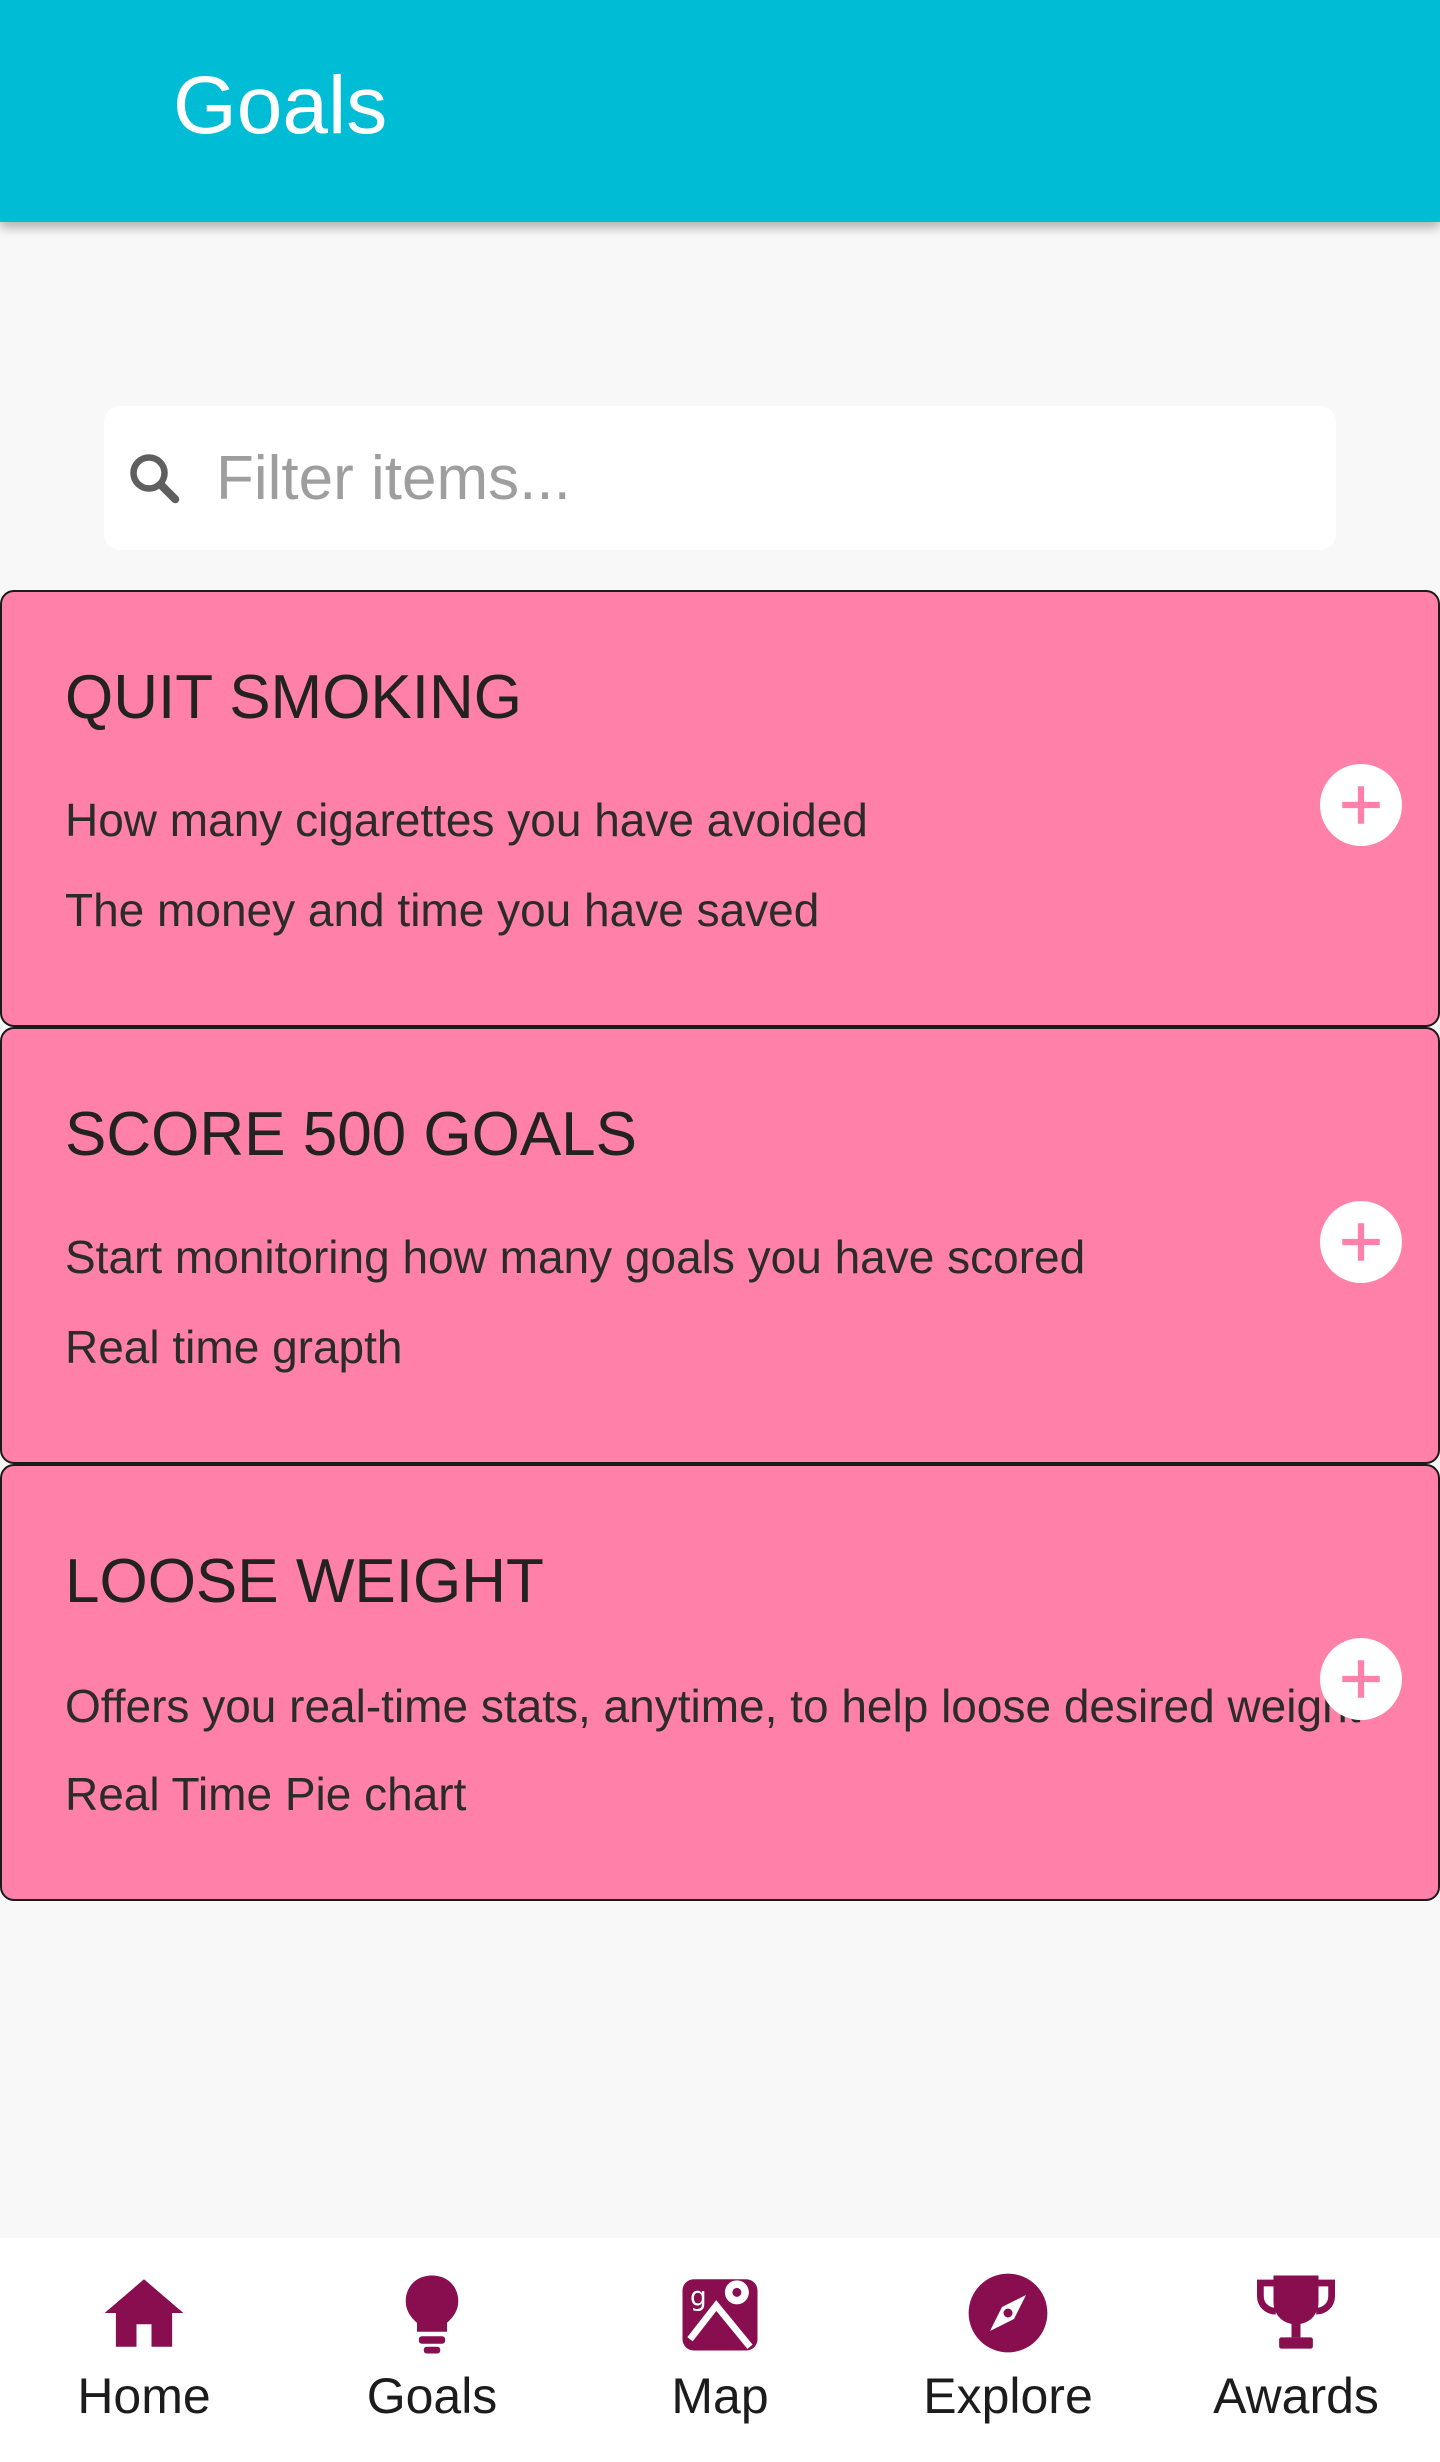 This screenshot has height=2462, width=1440. What do you see at coordinates (698, 2298) in the screenshot?
I see `svg-text: g` at bounding box center [698, 2298].